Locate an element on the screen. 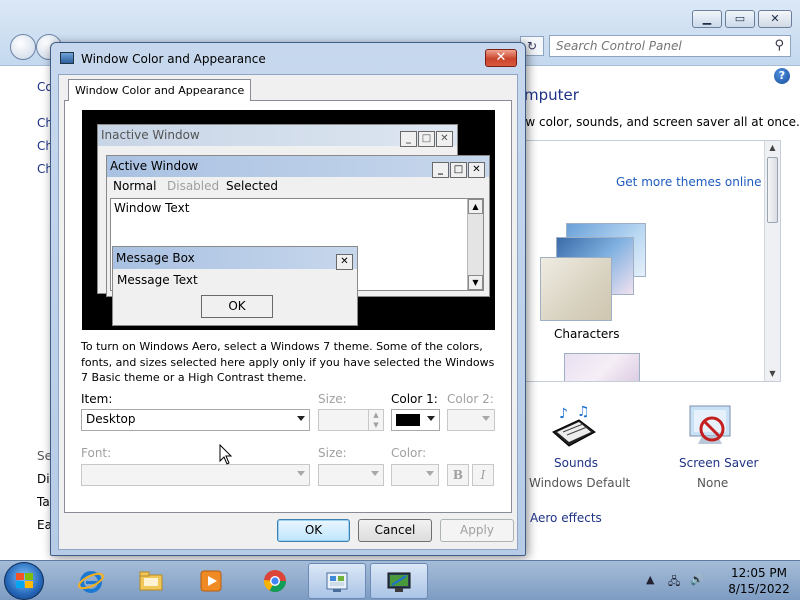  internet-explorer-icon is located at coordinates (91, 582).